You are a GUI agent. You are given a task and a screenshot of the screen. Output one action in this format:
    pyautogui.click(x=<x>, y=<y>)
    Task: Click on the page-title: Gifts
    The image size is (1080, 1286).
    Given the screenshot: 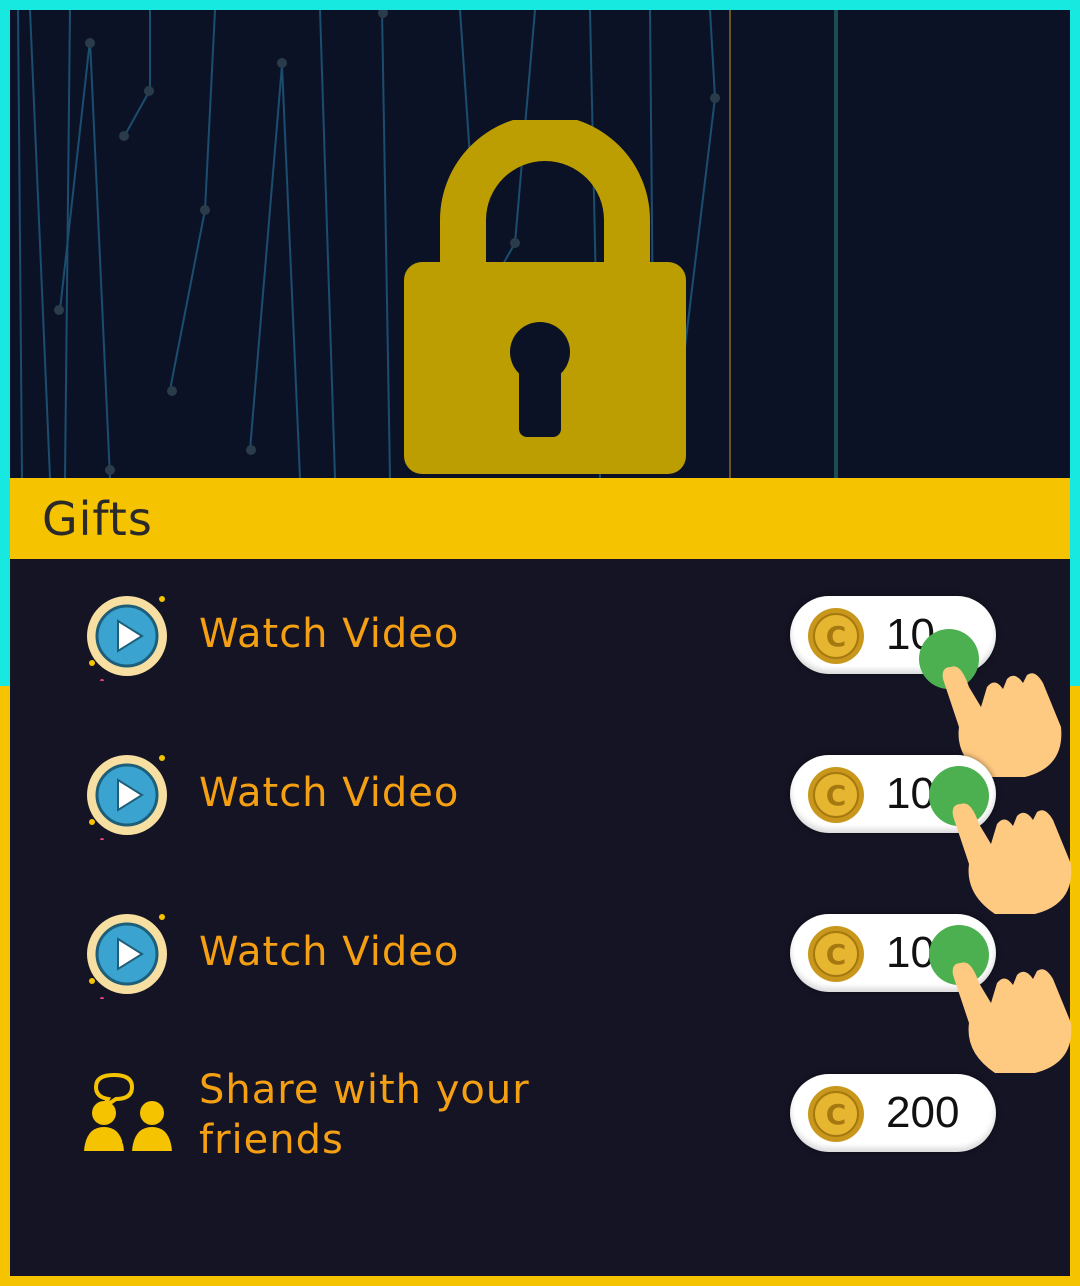 What is the action you would take?
    pyautogui.click(x=97, y=519)
    